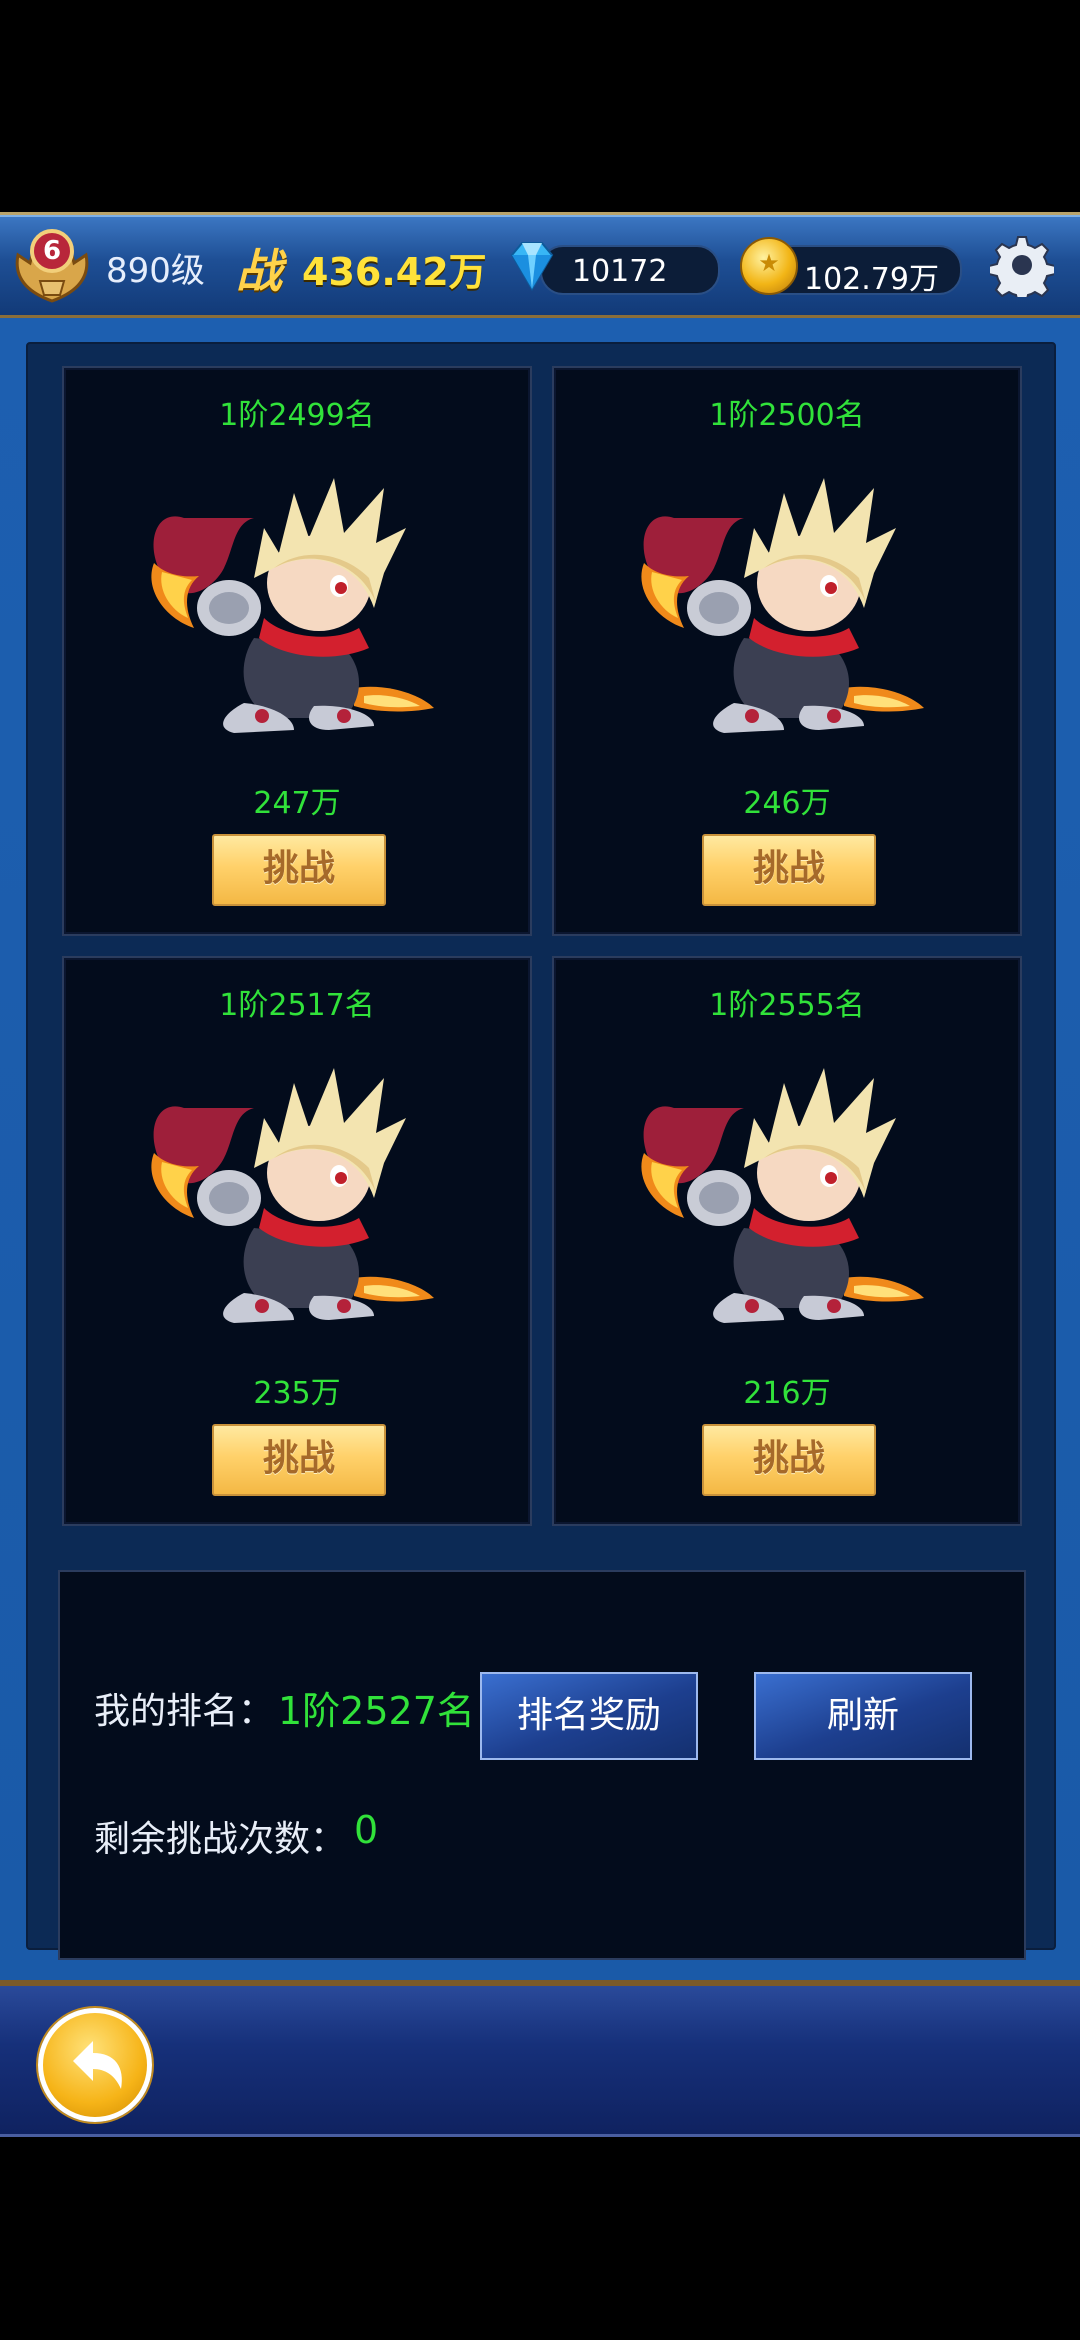 Image resolution: width=1080 pixels, height=2340 pixels. What do you see at coordinates (540, 2058) in the screenshot?
I see `bottom-nav-bar` at bounding box center [540, 2058].